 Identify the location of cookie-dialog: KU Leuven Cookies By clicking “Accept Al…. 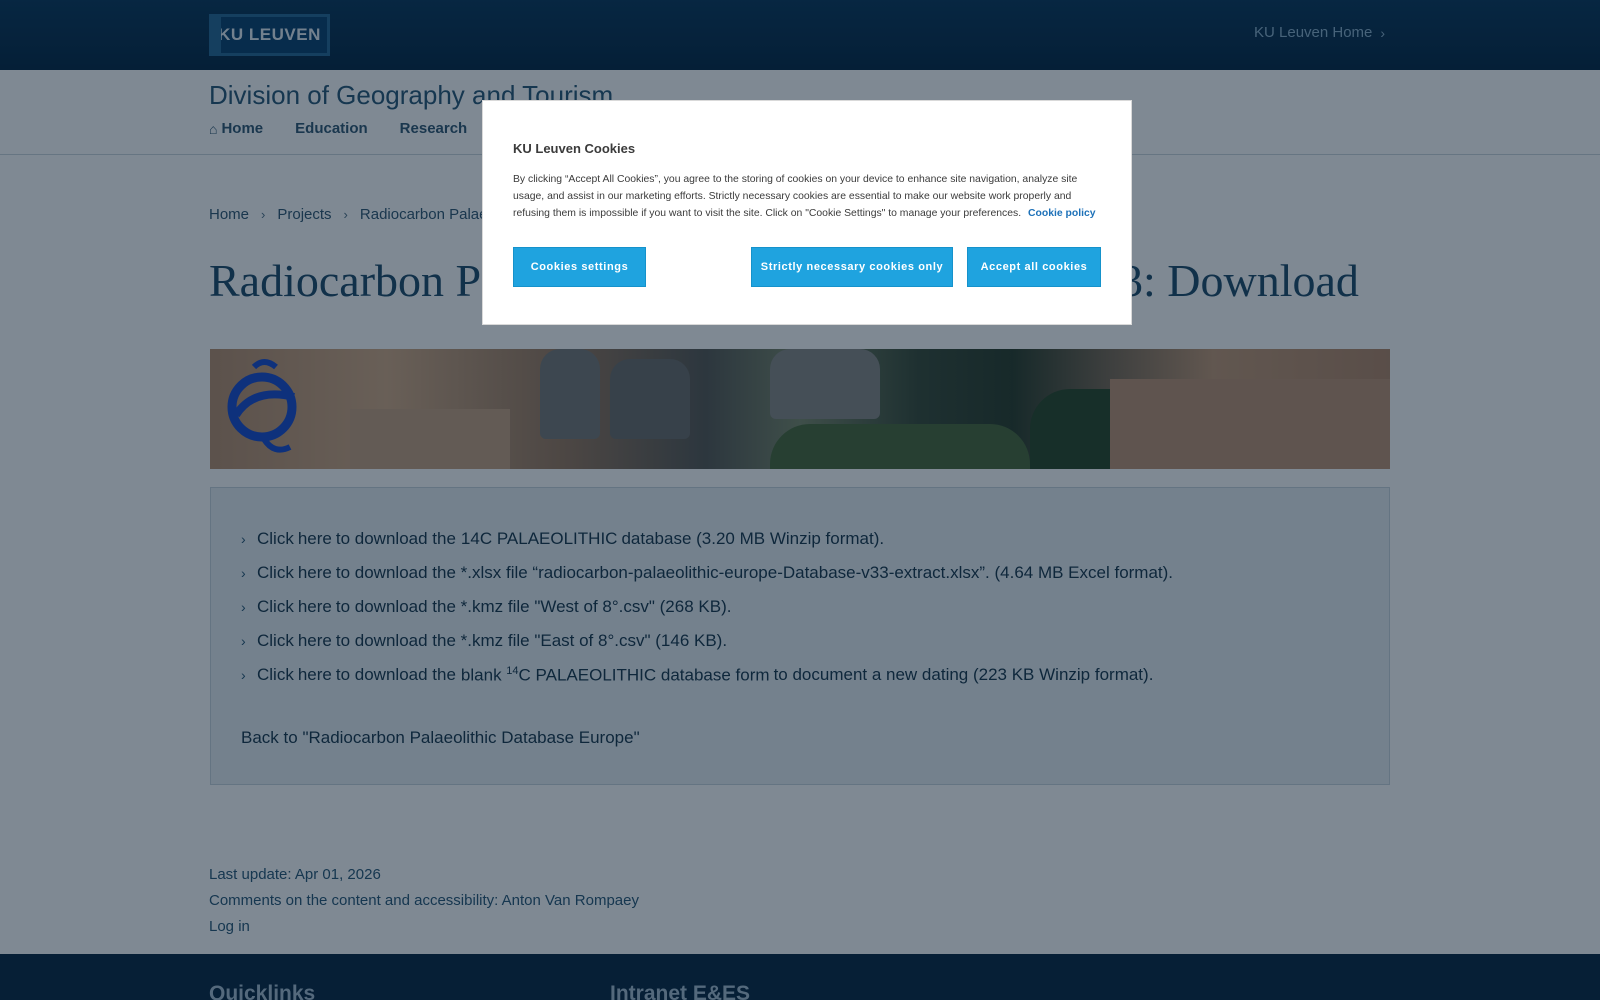
(807, 212).